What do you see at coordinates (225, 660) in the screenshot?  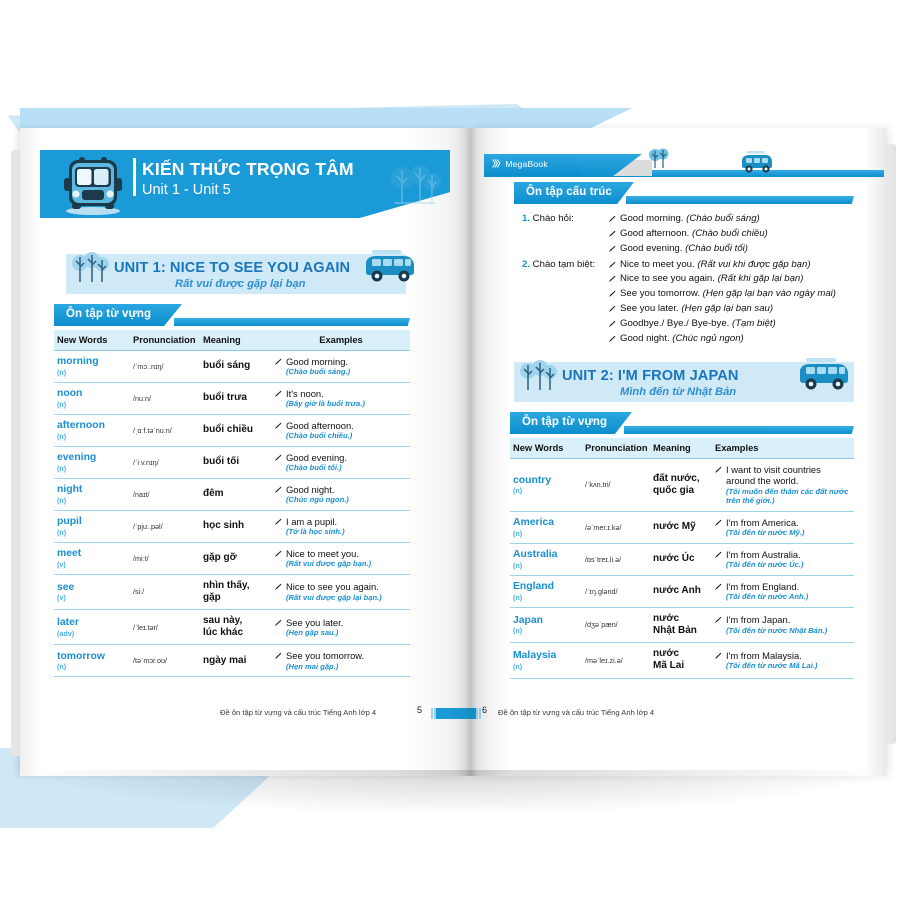 I see `meaning-text: ngày mai` at bounding box center [225, 660].